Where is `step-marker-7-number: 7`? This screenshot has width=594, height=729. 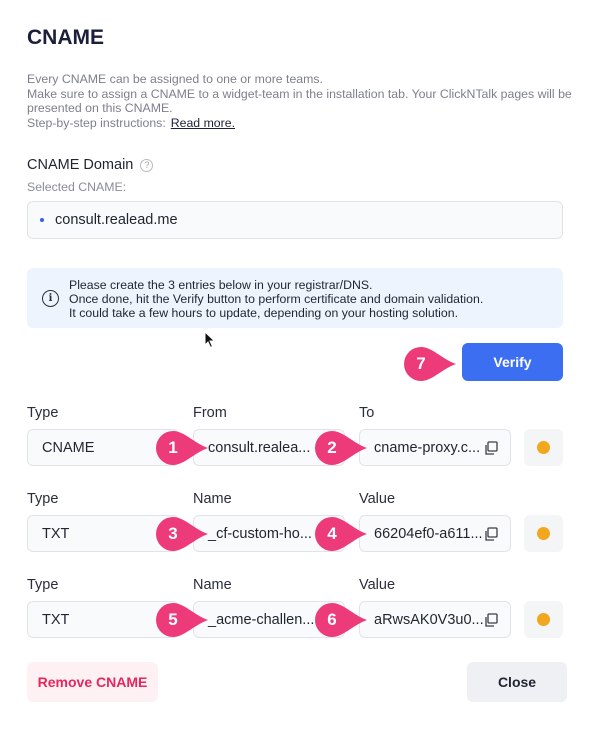 step-marker-7-number: 7 is located at coordinates (421, 363).